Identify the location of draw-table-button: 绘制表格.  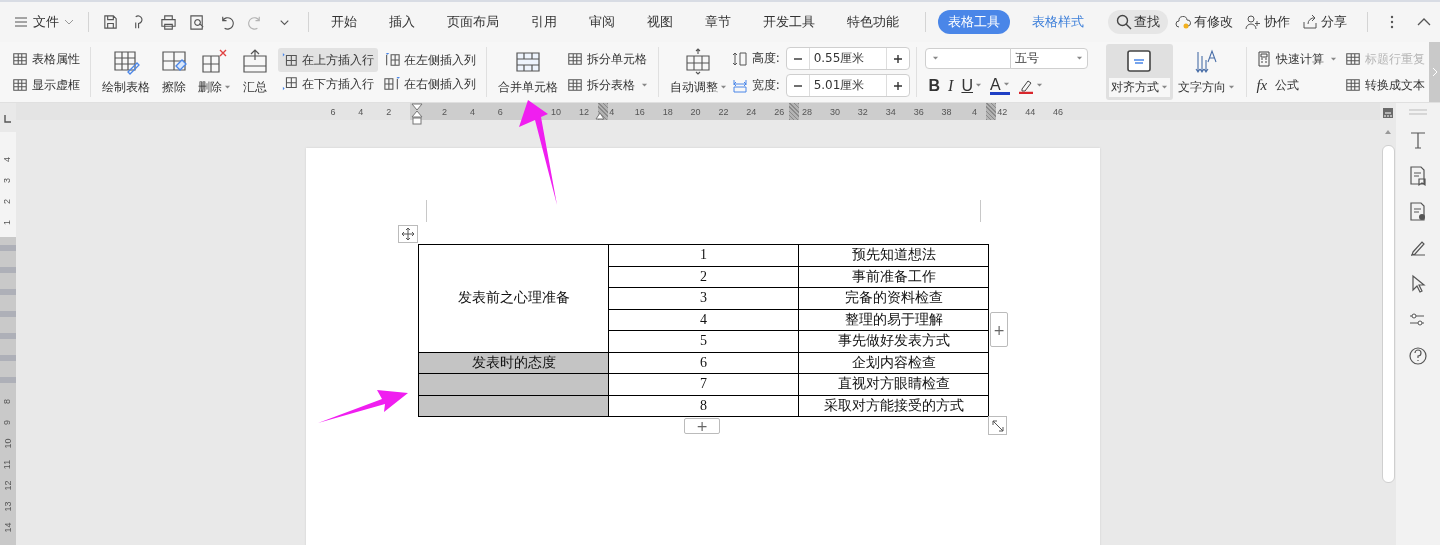
(125, 72).